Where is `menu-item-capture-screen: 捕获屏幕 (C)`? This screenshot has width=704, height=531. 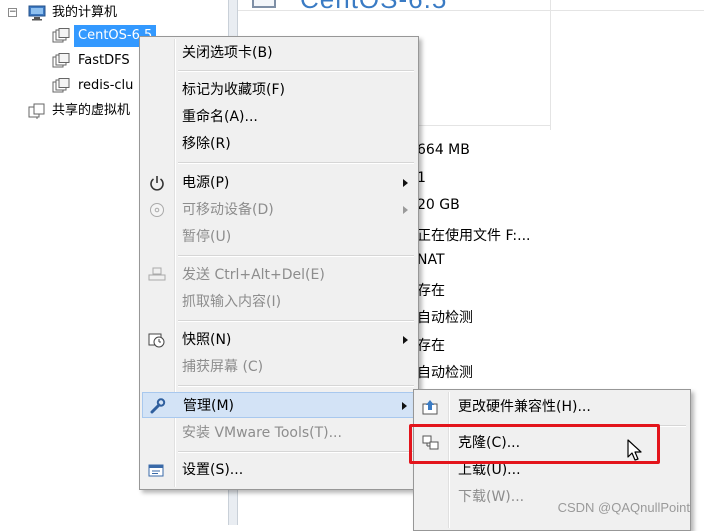 menu-item-capture-screen: 捕获屏幕 (C) is located at coordinates (279, 367).